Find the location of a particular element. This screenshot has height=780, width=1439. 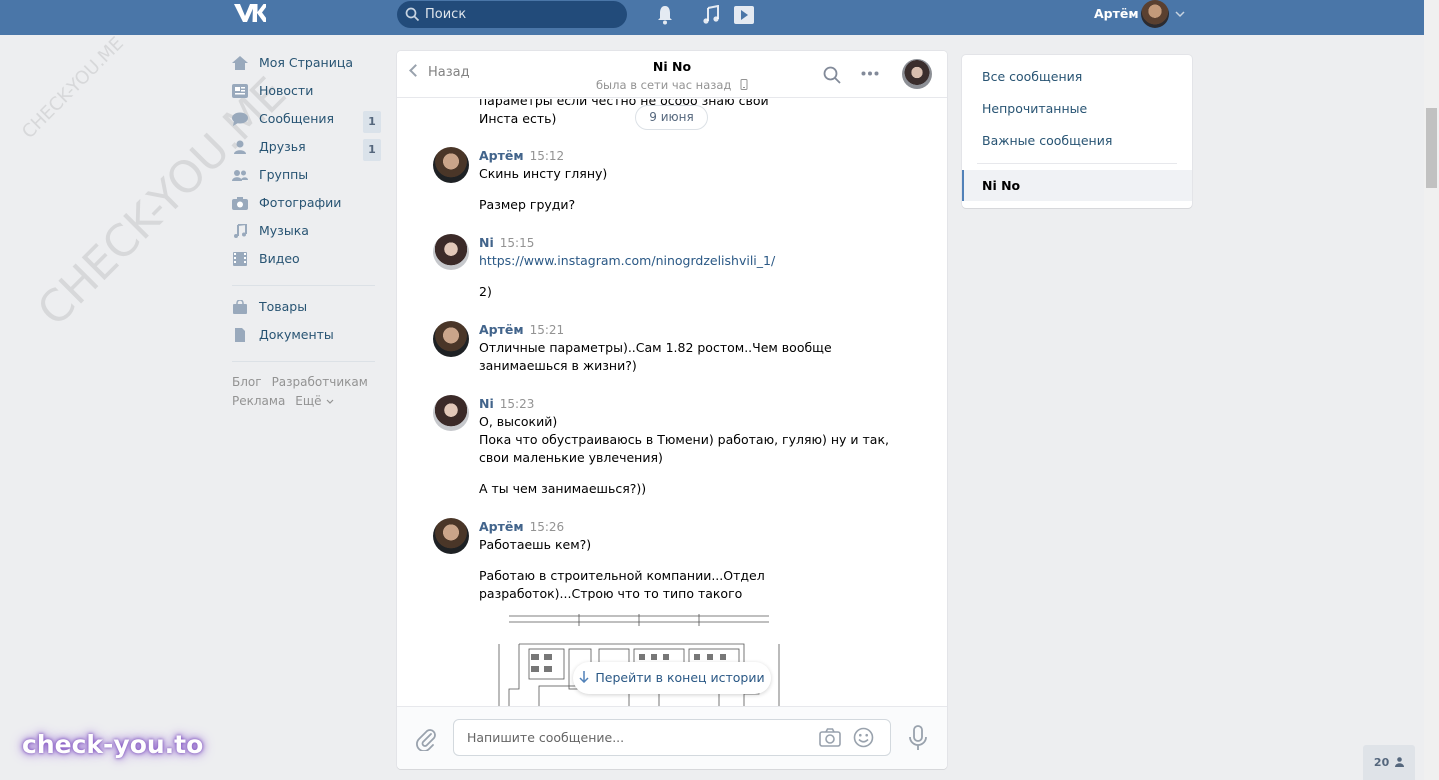

music-icon is located at coordinates (711, 15).